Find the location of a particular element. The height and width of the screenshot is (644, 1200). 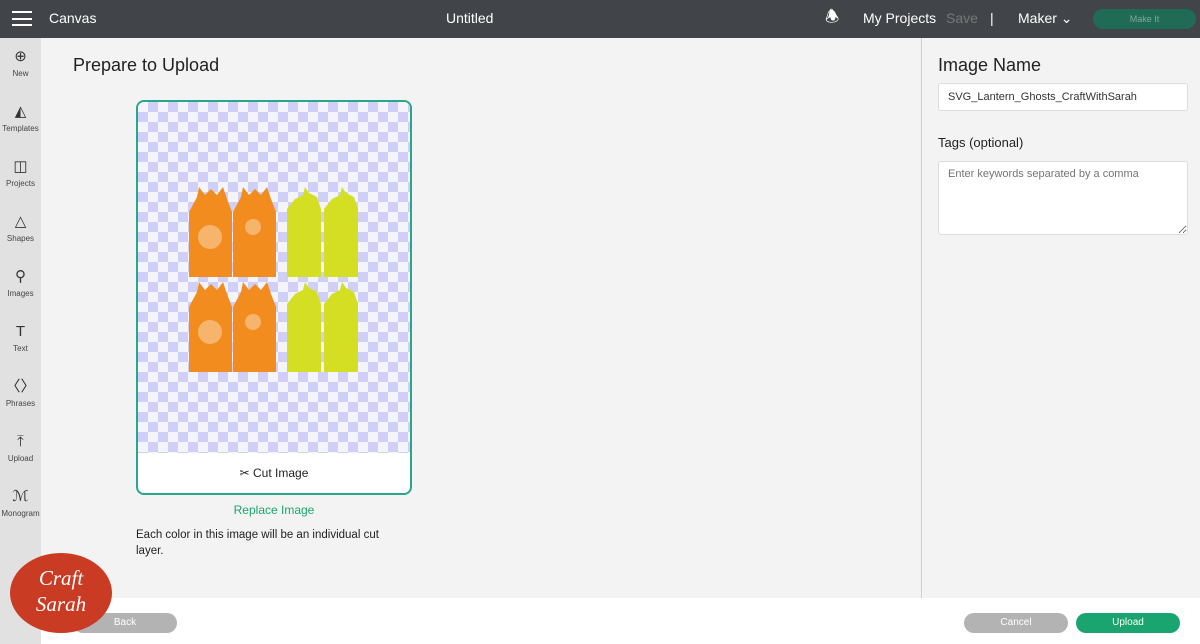

sidebar-item-text: T Text is located at coordinates (20, 337).